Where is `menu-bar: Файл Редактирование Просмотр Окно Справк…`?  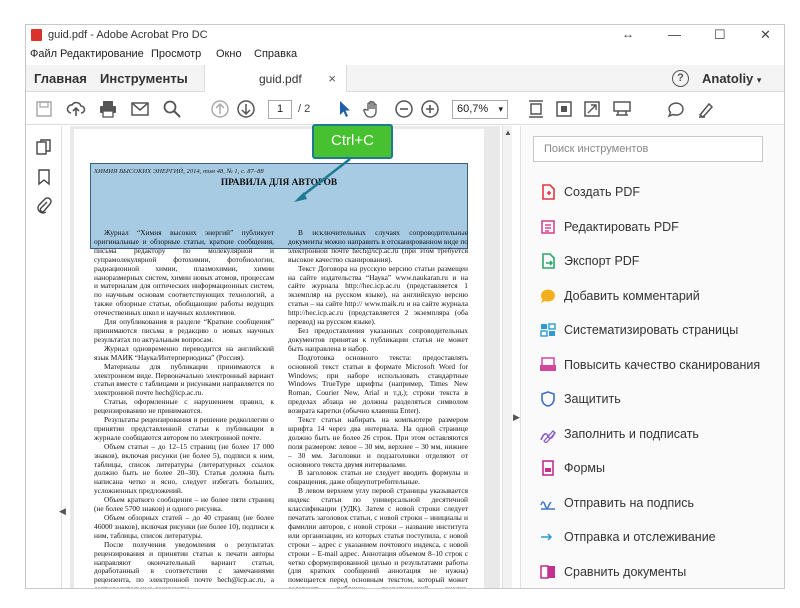 menu-bar: Файл Редактирование Просмотр Окно Справк… is located at coordinates (405, 54).